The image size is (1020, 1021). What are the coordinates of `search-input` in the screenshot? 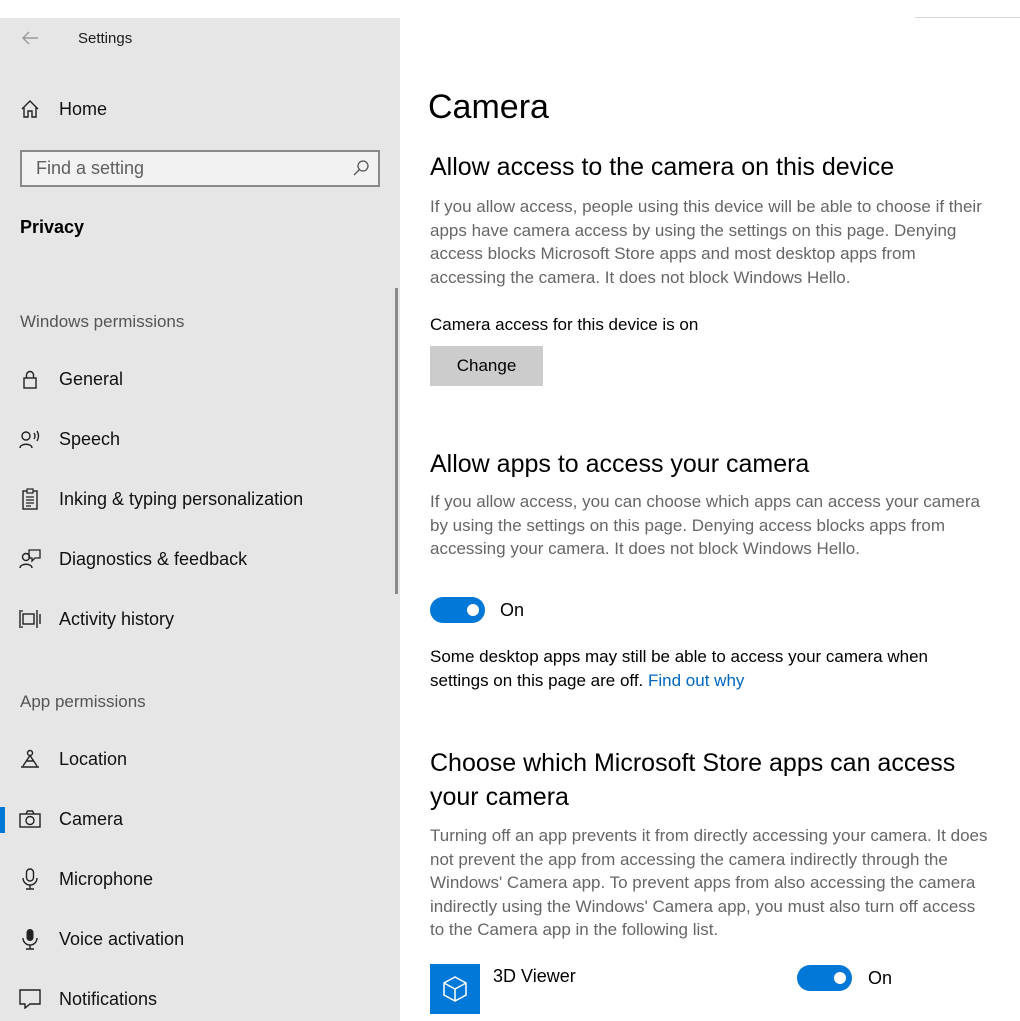 It's located at (182, 168).